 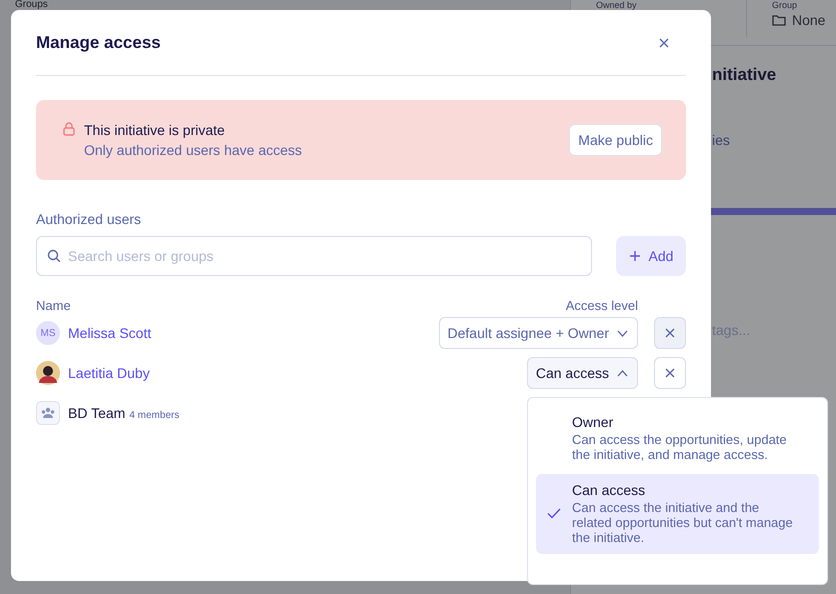 What do you see at coordinates (48, 373) in the screenshot?
I see `avatar-silhouette-icon` at bounding box center [48, 373].